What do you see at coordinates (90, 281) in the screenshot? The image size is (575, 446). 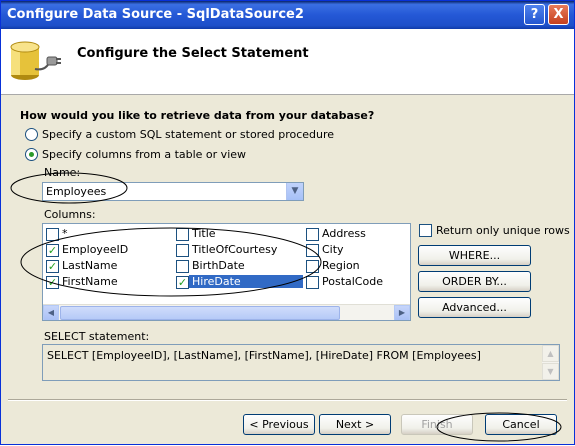 I see `column-label: FirstName` at bounding box center [90, 281].